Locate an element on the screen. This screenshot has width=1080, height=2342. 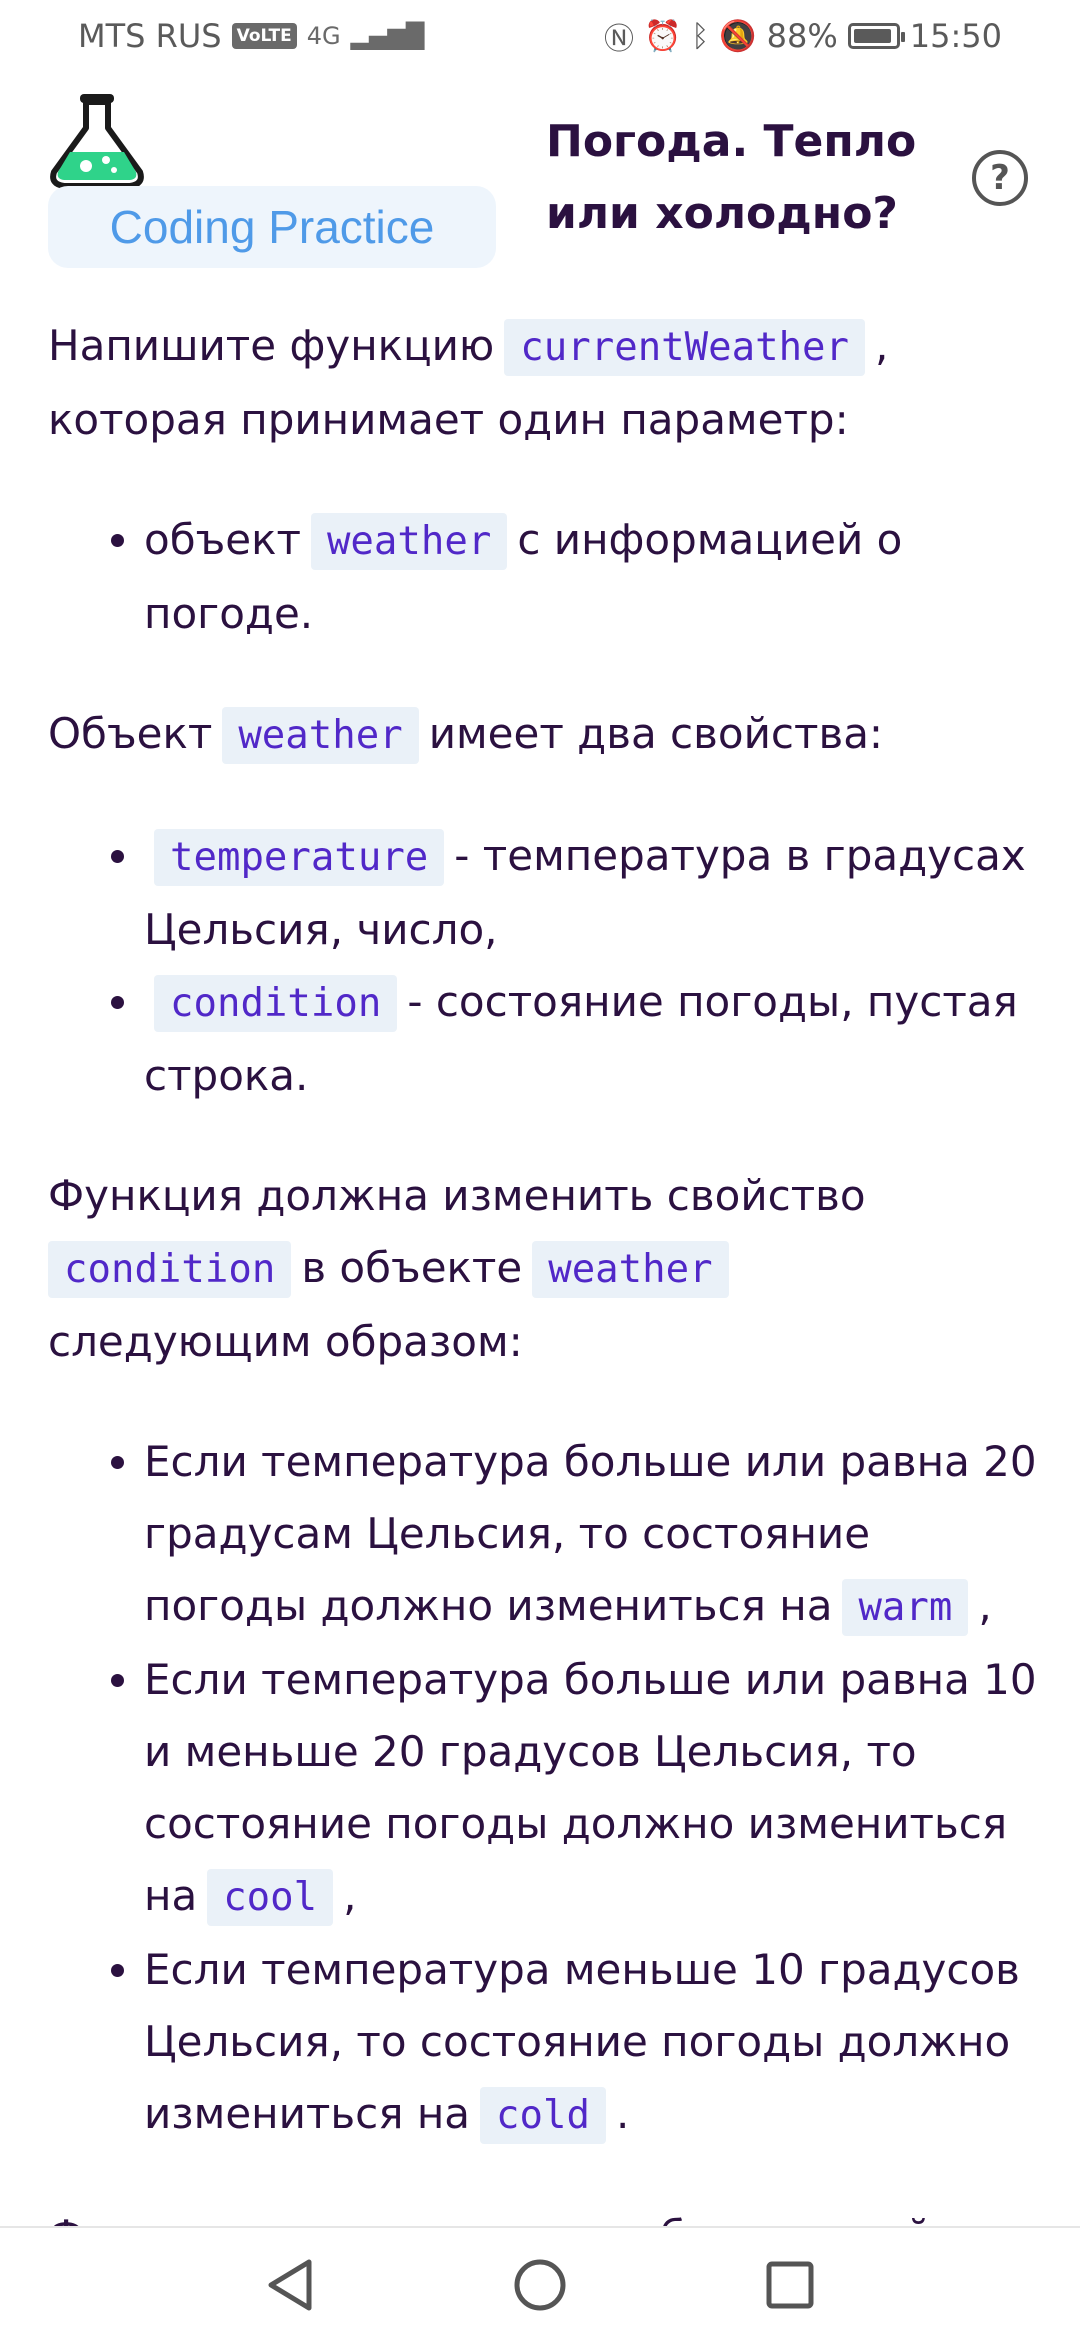
list-item: объектweatherс информацией о погоде. is located at coordinates (591, 577).